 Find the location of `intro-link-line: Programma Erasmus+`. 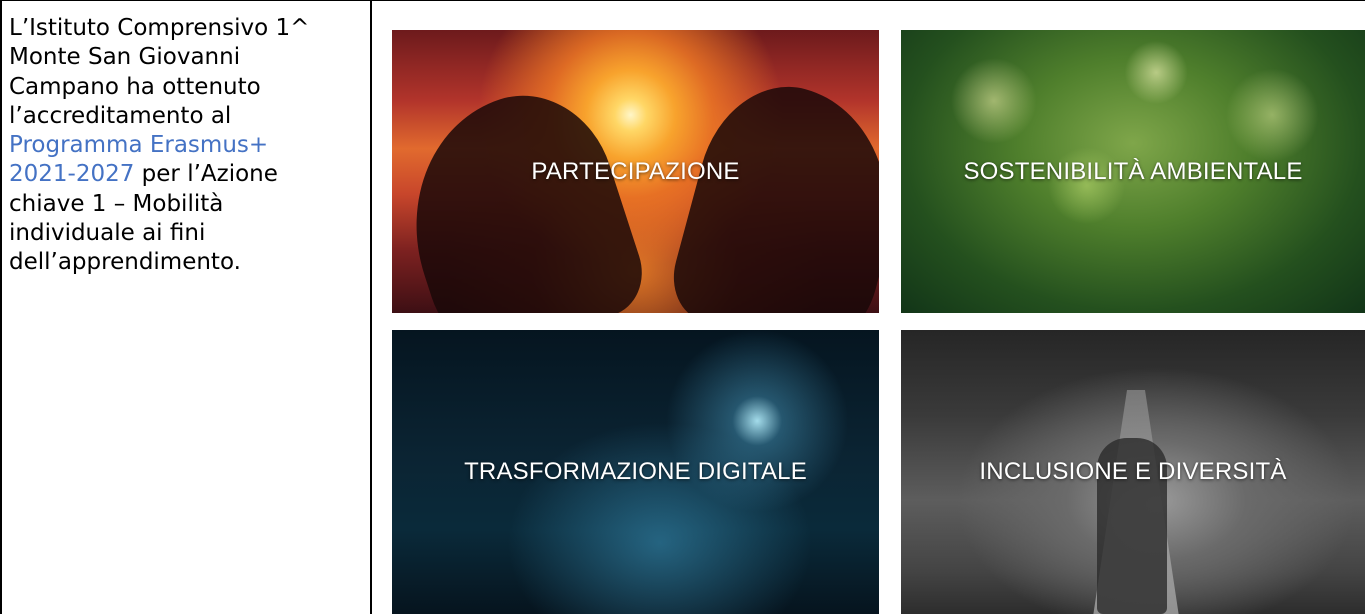

intro-link-line: Programma Erasmus+ is located at coordinates (186, 145).